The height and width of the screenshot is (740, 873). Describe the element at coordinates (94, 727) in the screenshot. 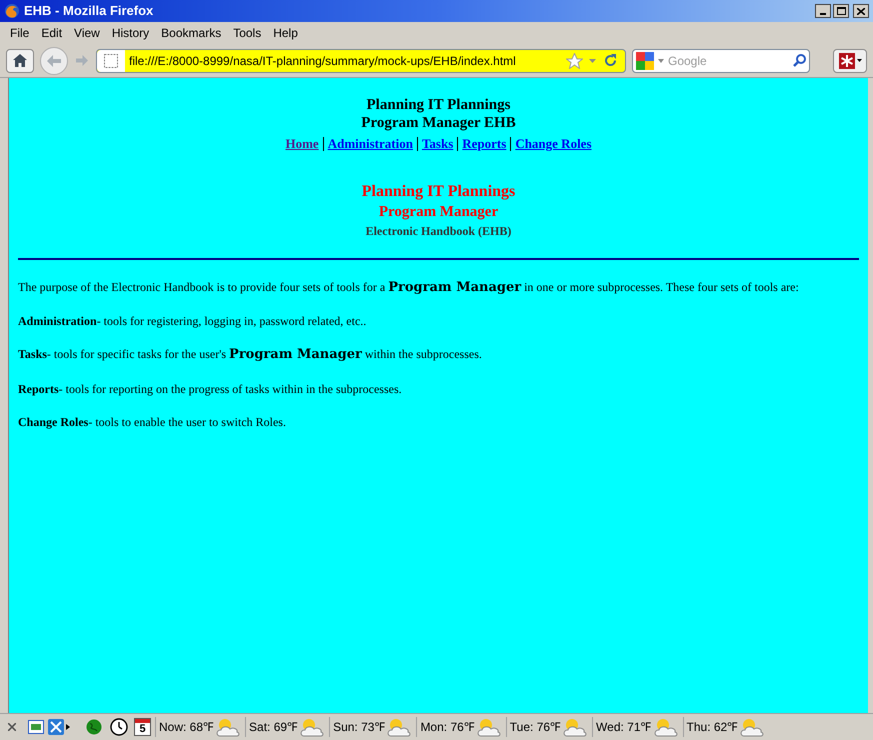

I see `globe-icon` at that location.